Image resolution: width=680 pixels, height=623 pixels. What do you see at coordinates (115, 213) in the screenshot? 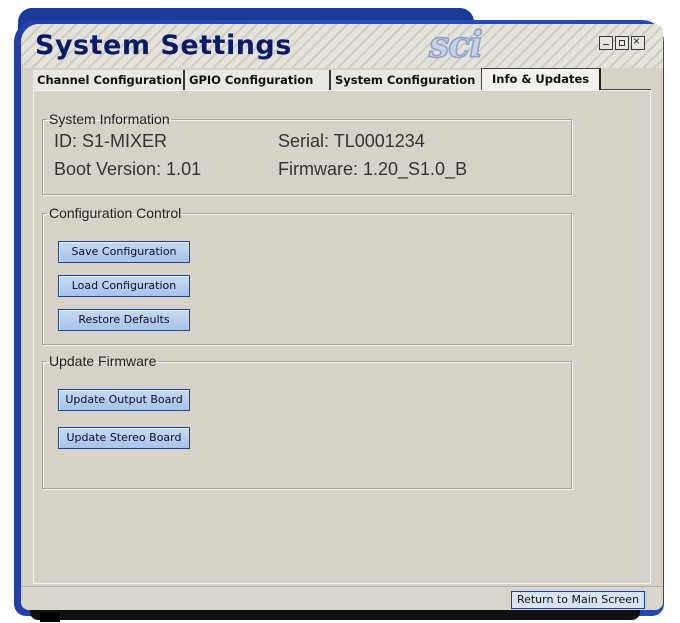
I see `configuration-control-legend: Configuration Control` at bounding box center [115, 213].